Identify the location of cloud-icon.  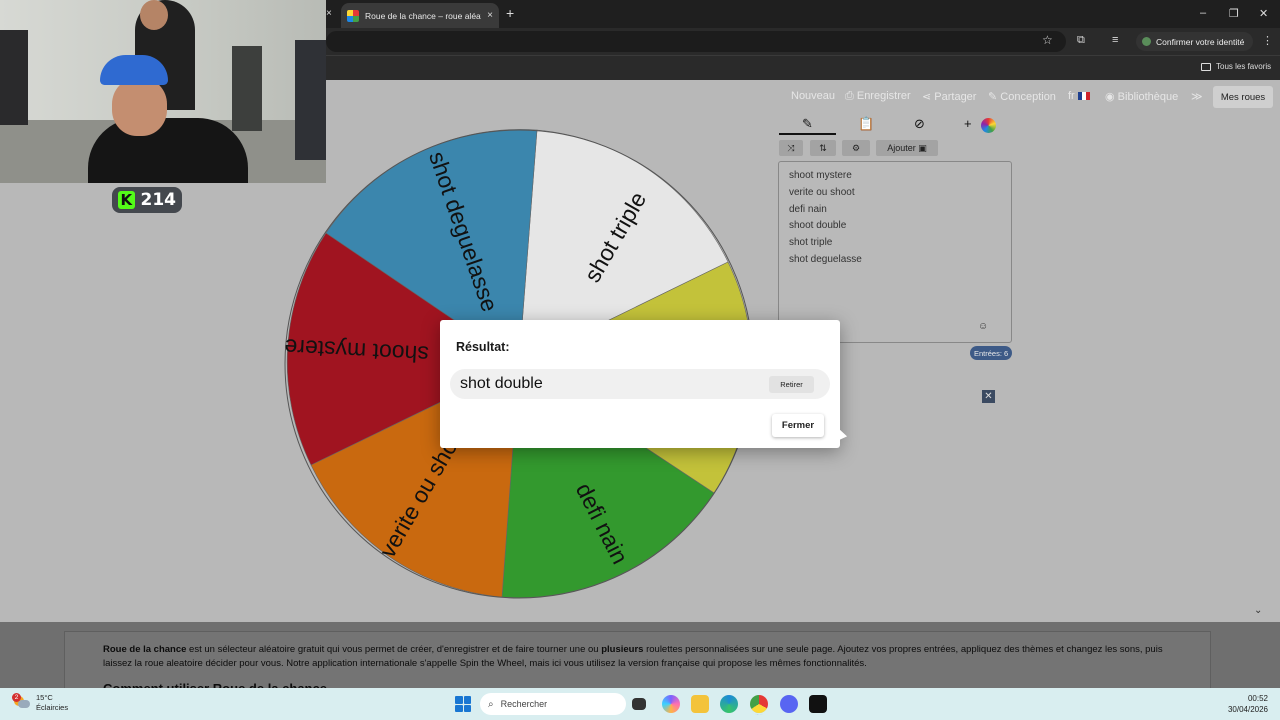
(24, 704).